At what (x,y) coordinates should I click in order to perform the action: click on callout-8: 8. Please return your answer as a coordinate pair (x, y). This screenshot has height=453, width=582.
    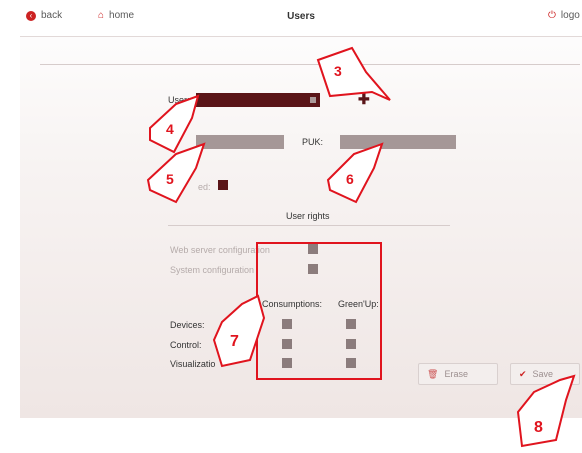
    Looking at the image, I should click on (546, 411).